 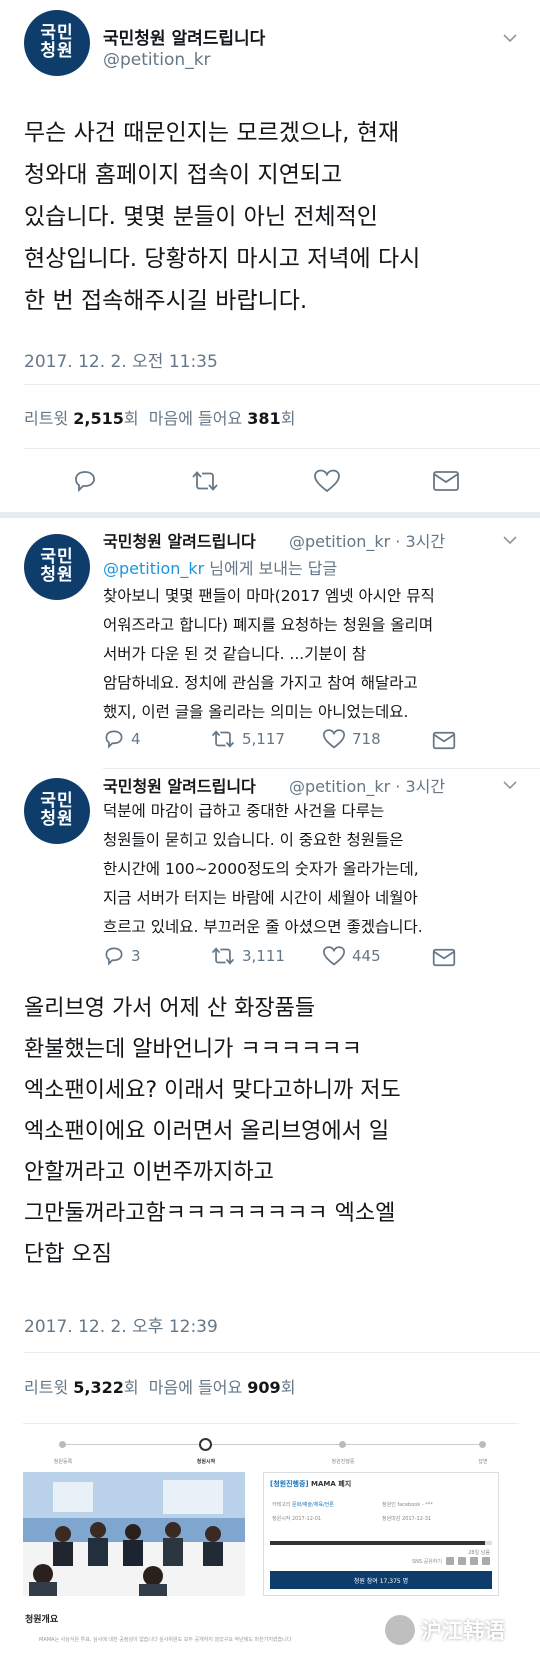 I want to click on main-stats: 리트윗 2,515회 마음에 들어요 381회, so click(x=160, y=418).